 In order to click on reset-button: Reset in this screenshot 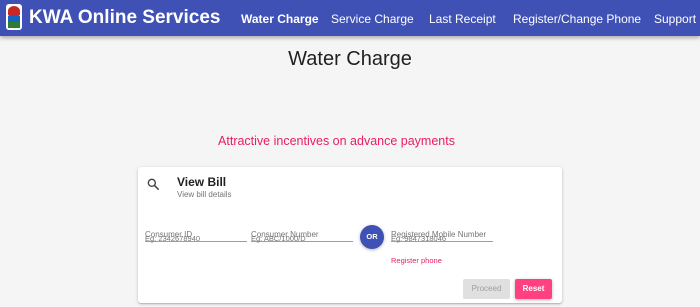, I will do `click(533, 289)`.